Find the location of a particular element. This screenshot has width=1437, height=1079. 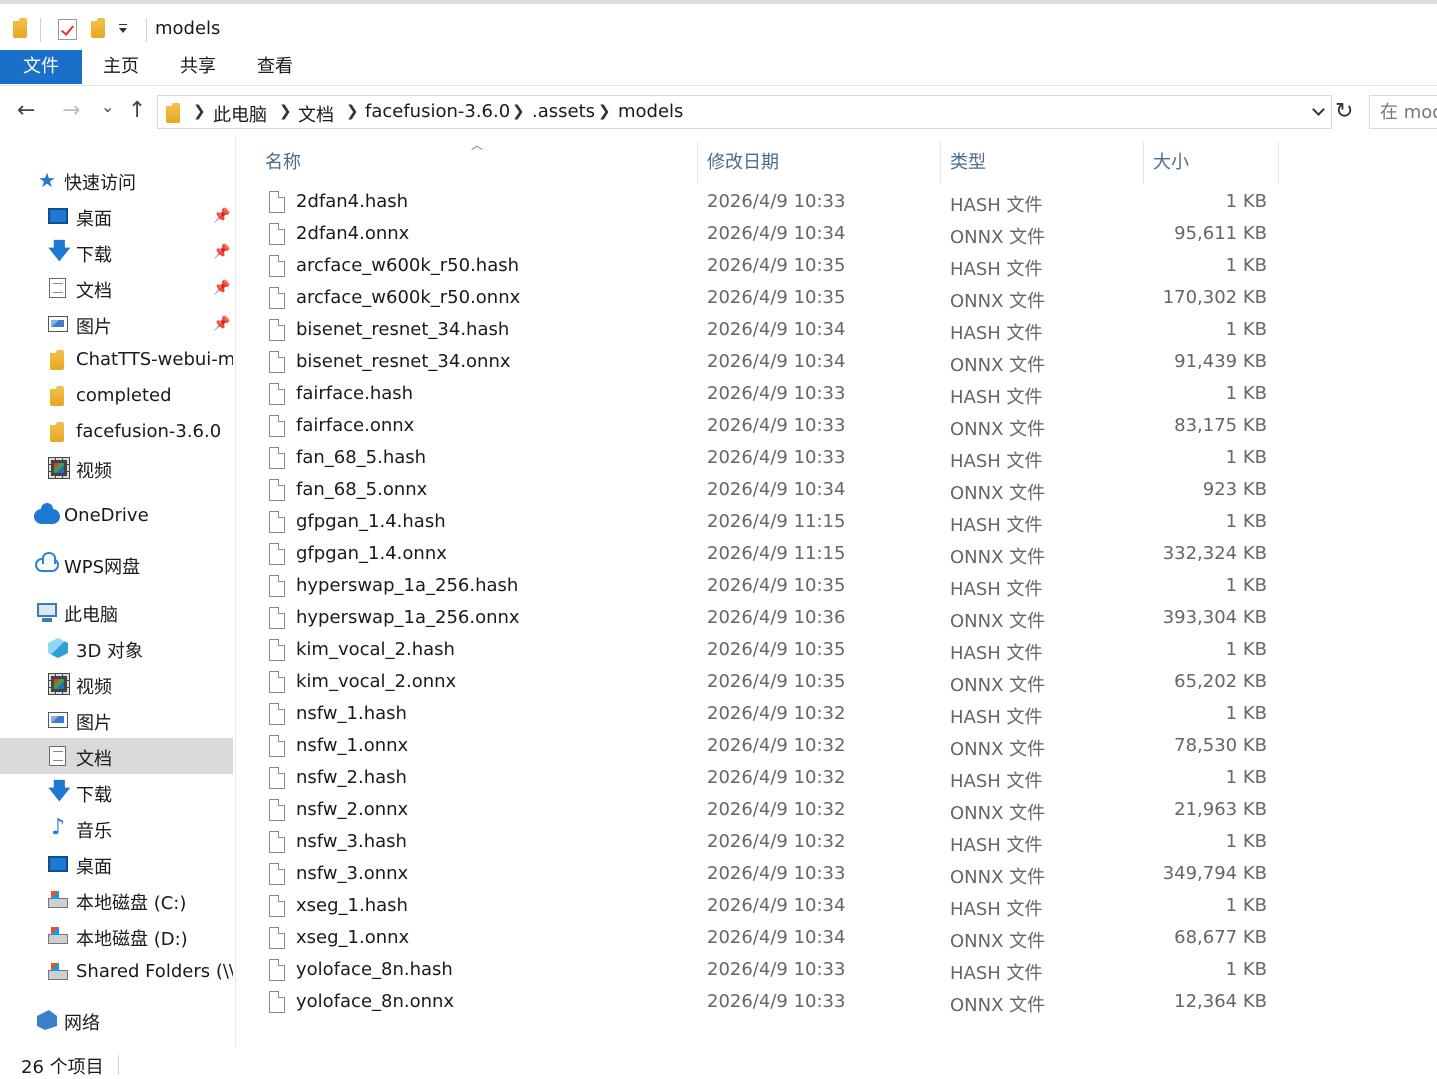

table-row: nsfw_3.hash 2026/4/9 10:32 HASH 文件 1 KB is located at coordinates (771, 843).